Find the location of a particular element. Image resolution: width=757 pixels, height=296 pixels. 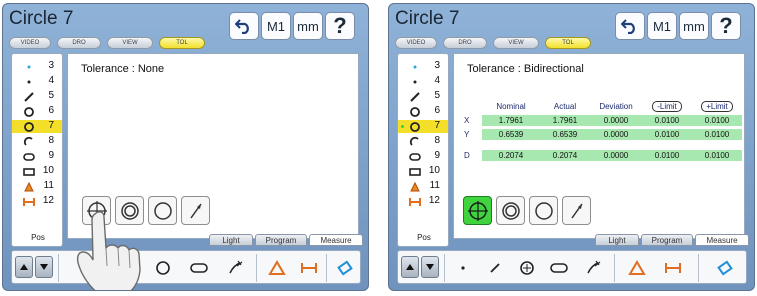

top-tabs: VIDEO DRO VIEW TOL is located at coordinates (493, 43).